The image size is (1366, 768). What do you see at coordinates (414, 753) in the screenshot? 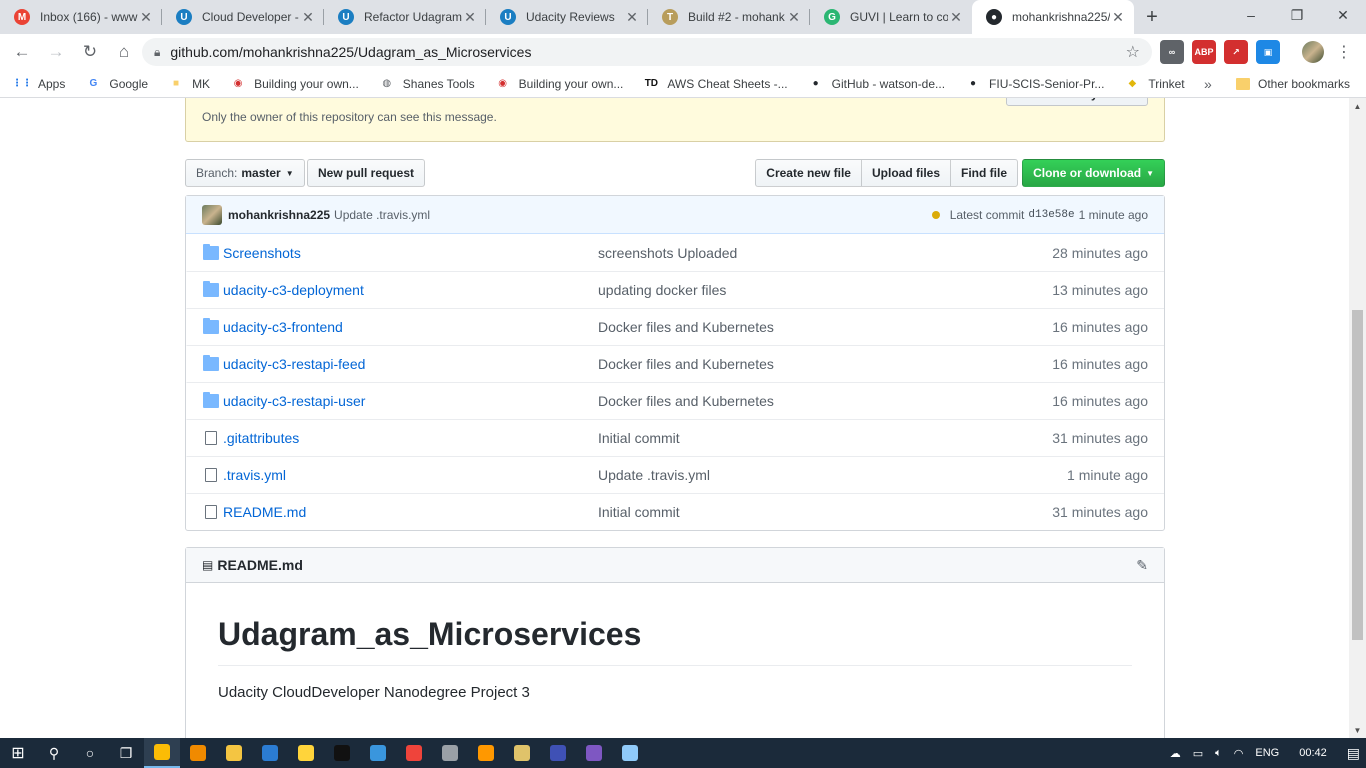
I see `taskbar-app-anydesk` at bounding box center [414, 753].